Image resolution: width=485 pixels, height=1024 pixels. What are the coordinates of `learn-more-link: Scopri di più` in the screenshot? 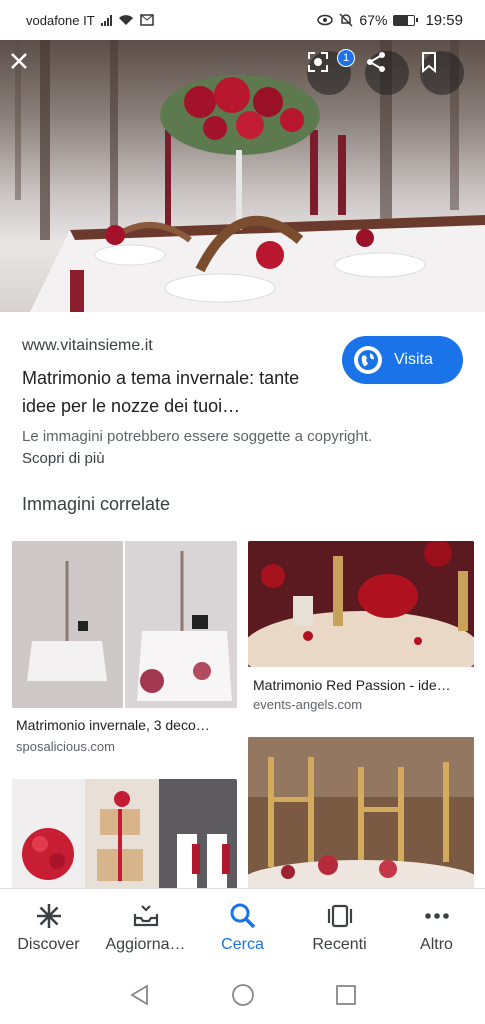 It's located at (63, 458).